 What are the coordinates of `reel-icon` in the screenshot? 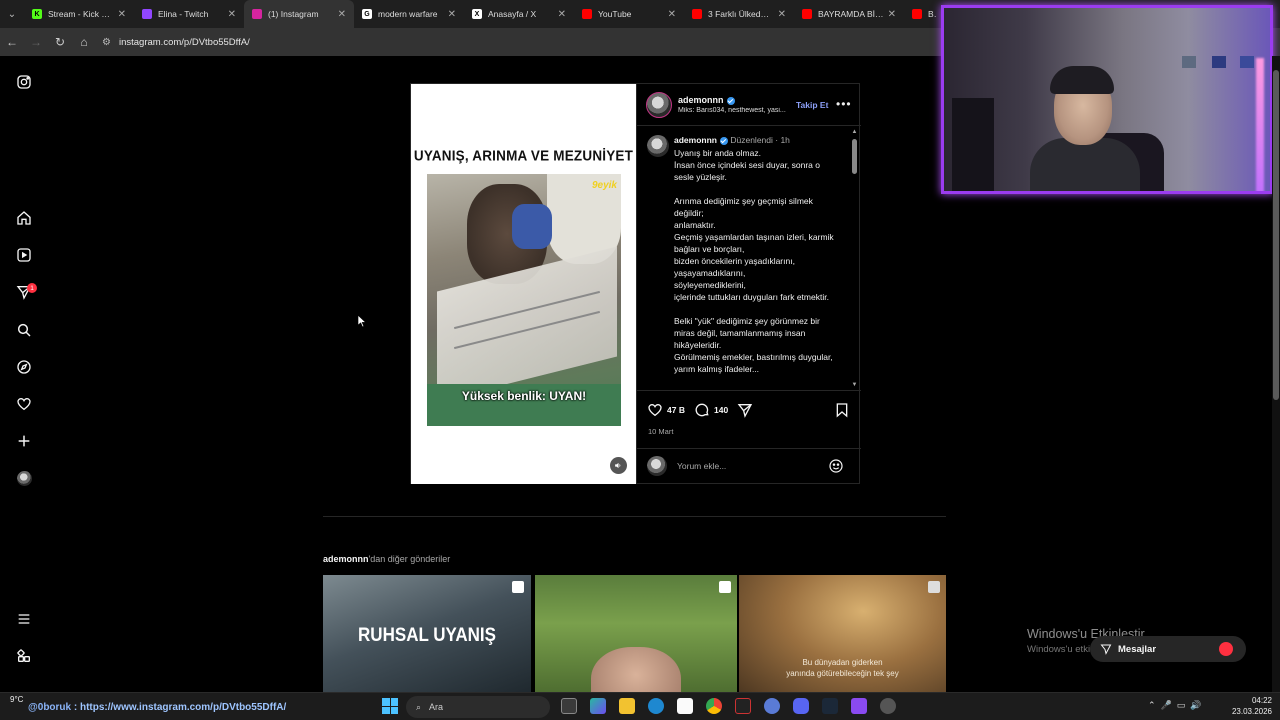 It's located at (518, 587).